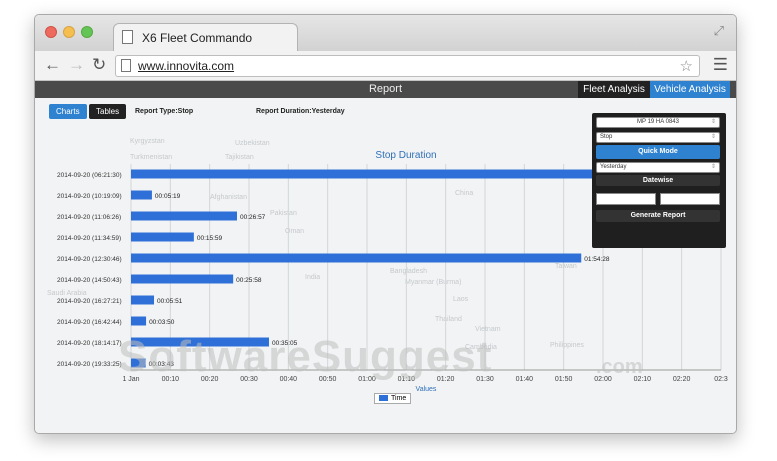 This screenshot has width=777, height=461. I want to click on bar-value-label: 00:26:57, so click(253, 217).